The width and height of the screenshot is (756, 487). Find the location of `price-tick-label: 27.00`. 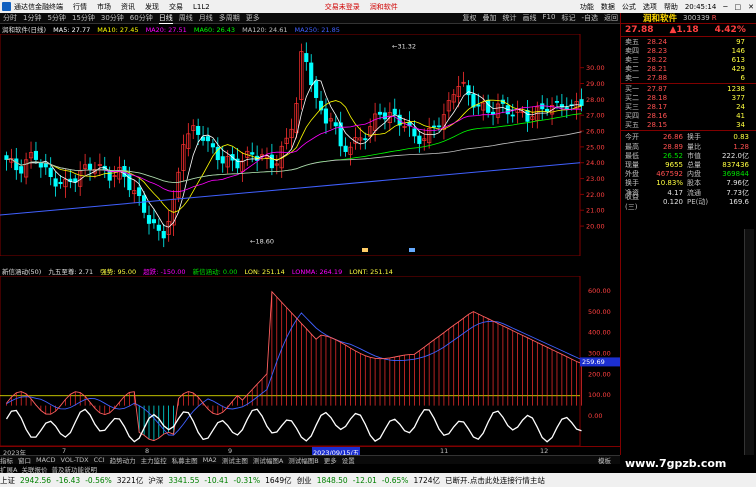

price-tick-label: 27.00 is located at coordinates (595, 116).